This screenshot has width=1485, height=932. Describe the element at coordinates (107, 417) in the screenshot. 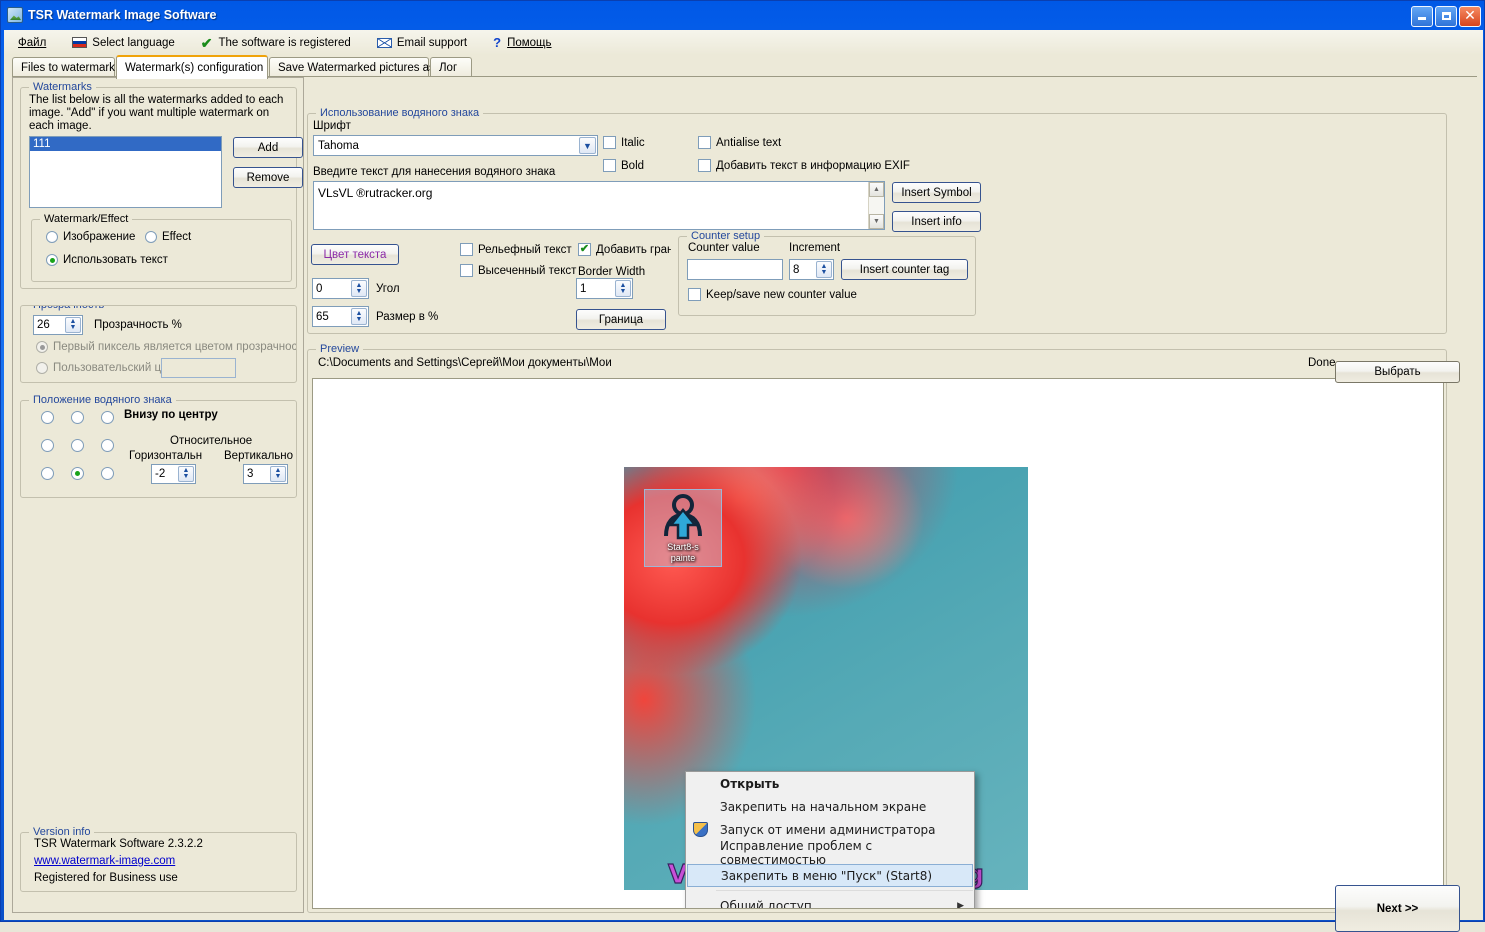

I see `position-radio-top-right` at that location.